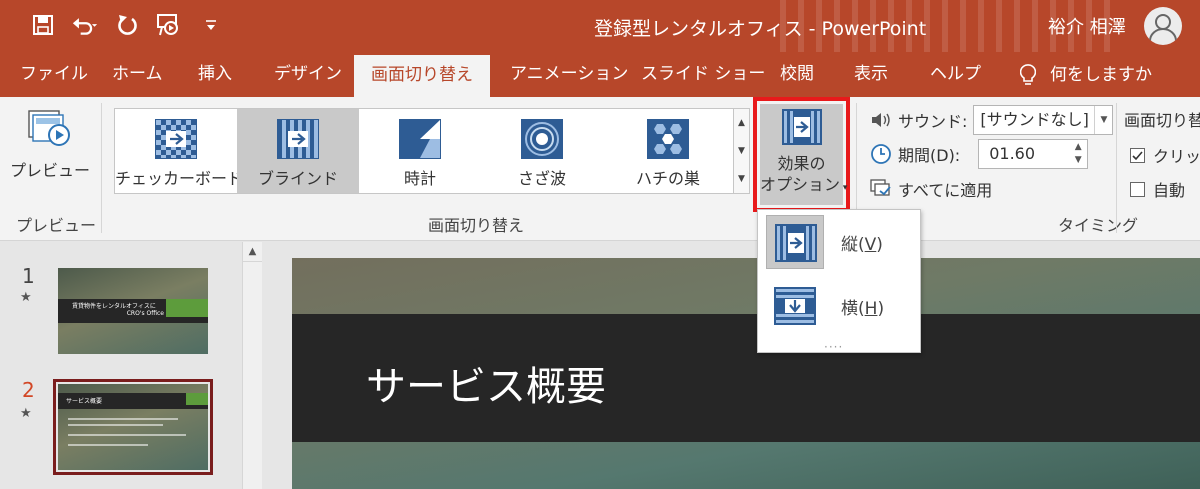  I want to click on transition-label: ブラインド, so click(297, 178).